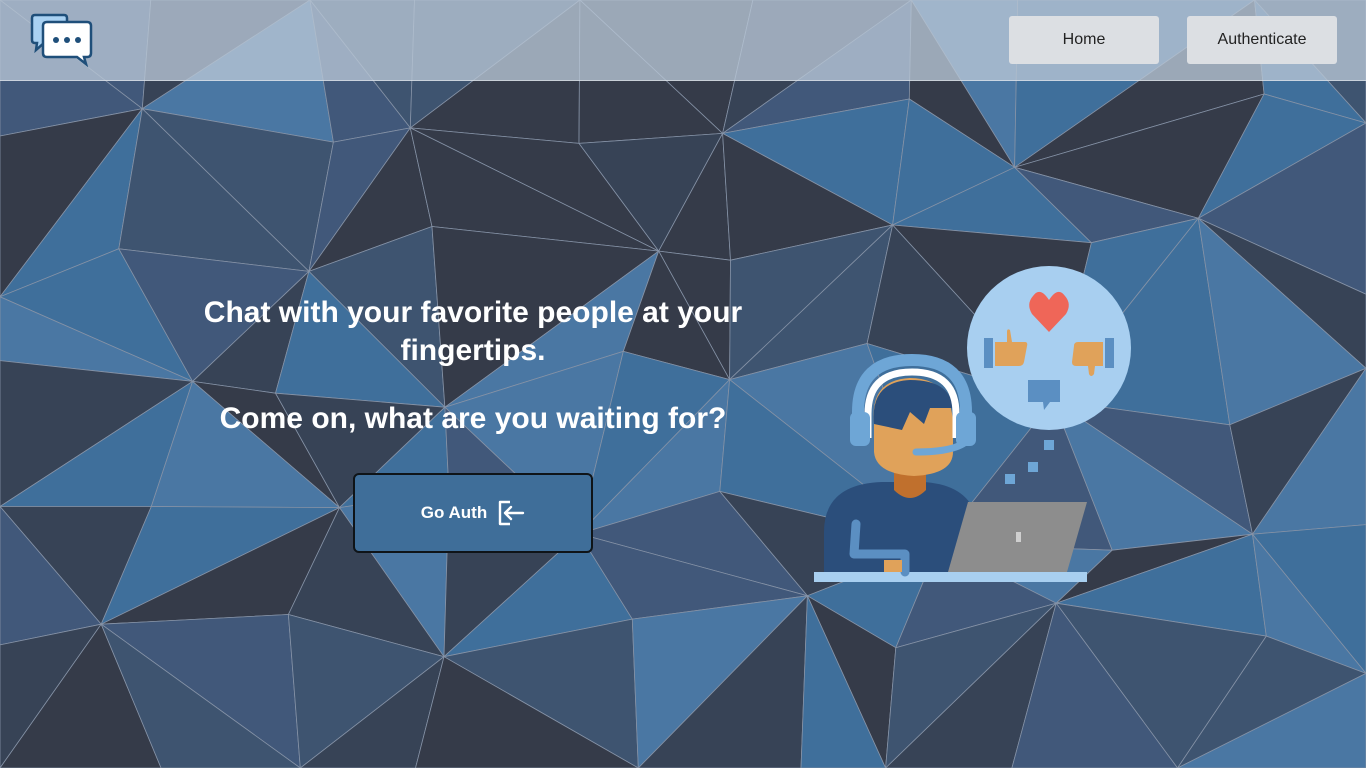  What do you see at coordinates (61, 40) in the screenshot?
I see `chat-bubbles-icon` at bounding box center [61, 40].